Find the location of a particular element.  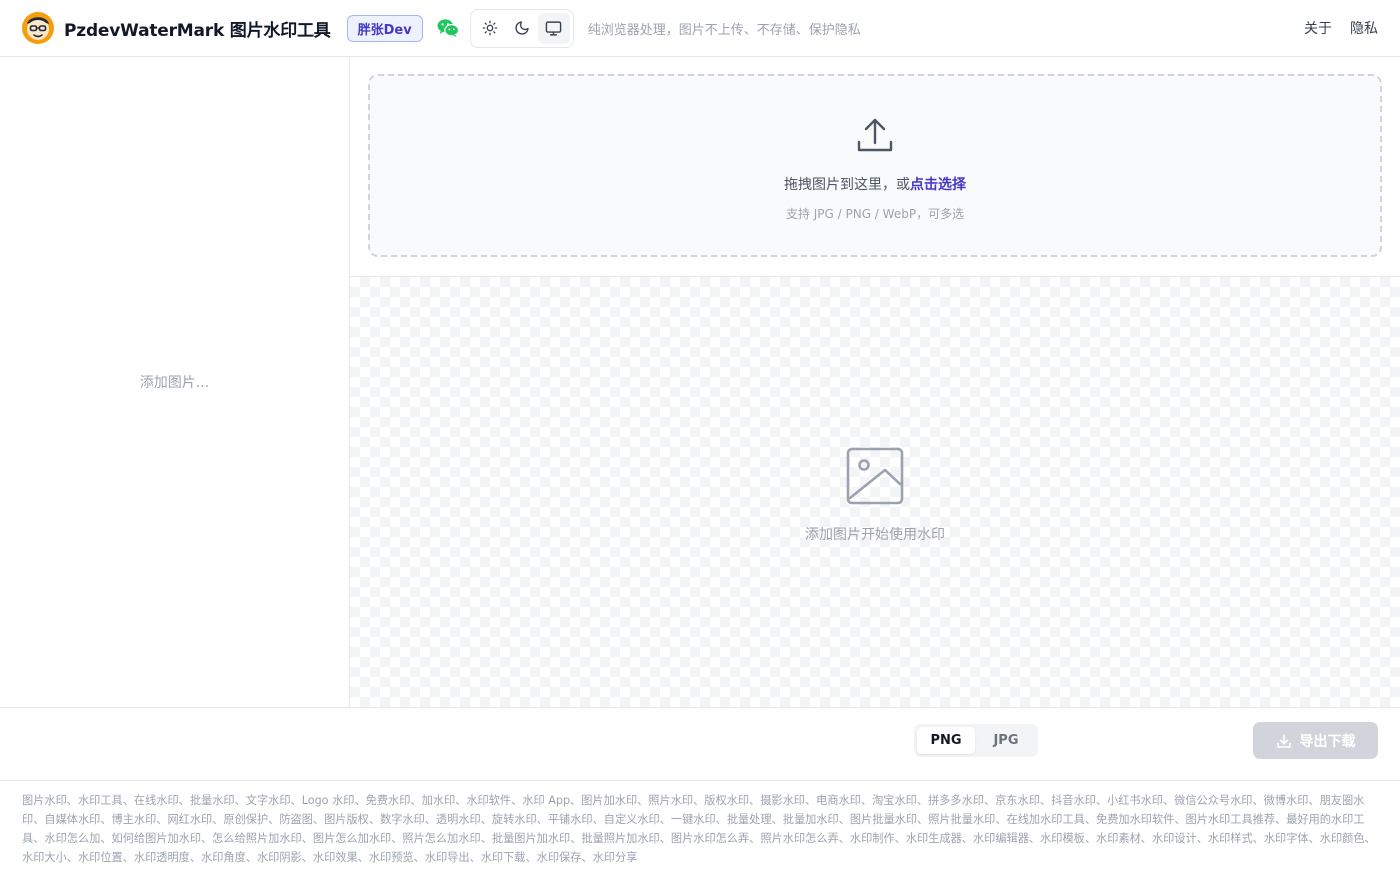

theme-light-button is located at coordinates (490, 28).